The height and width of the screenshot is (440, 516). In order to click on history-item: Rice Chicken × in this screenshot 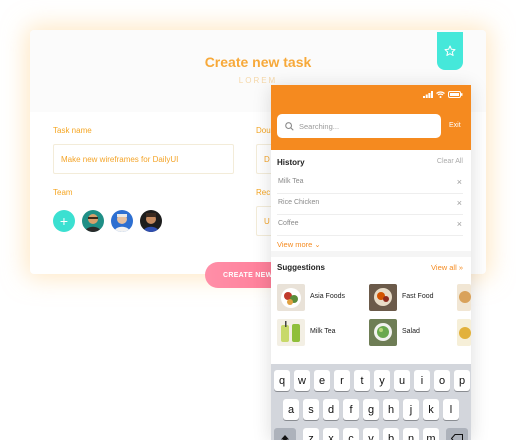, I will do `click(370, 204)`.